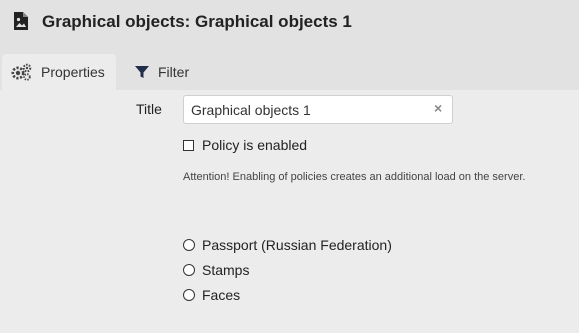 This screenshot has width=579, height=333. I want to click on radio-stamps: Stamps, so click(216, 270).